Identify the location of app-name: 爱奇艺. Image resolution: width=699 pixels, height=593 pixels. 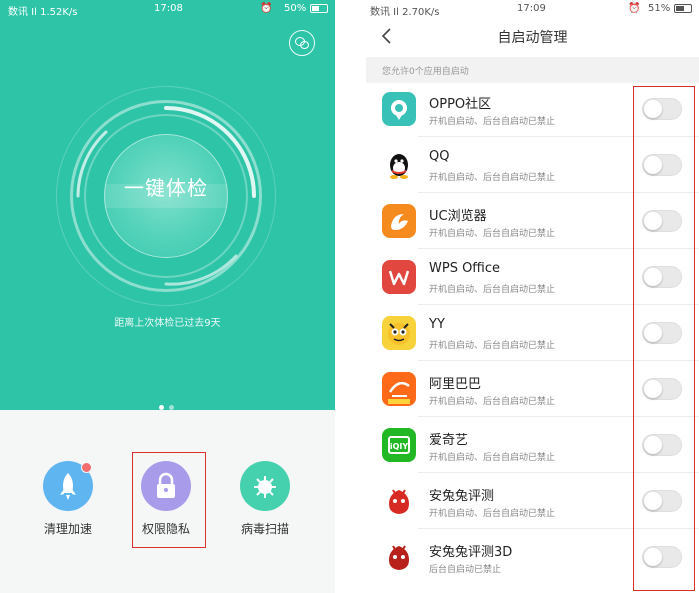
(449, 440).